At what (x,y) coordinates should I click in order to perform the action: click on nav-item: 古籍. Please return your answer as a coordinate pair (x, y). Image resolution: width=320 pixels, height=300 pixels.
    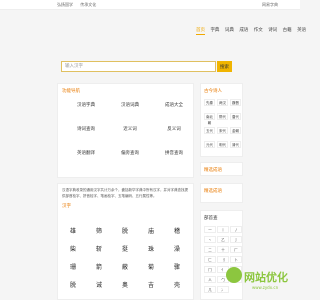
    Looking at the image, I should click on (287, 30).